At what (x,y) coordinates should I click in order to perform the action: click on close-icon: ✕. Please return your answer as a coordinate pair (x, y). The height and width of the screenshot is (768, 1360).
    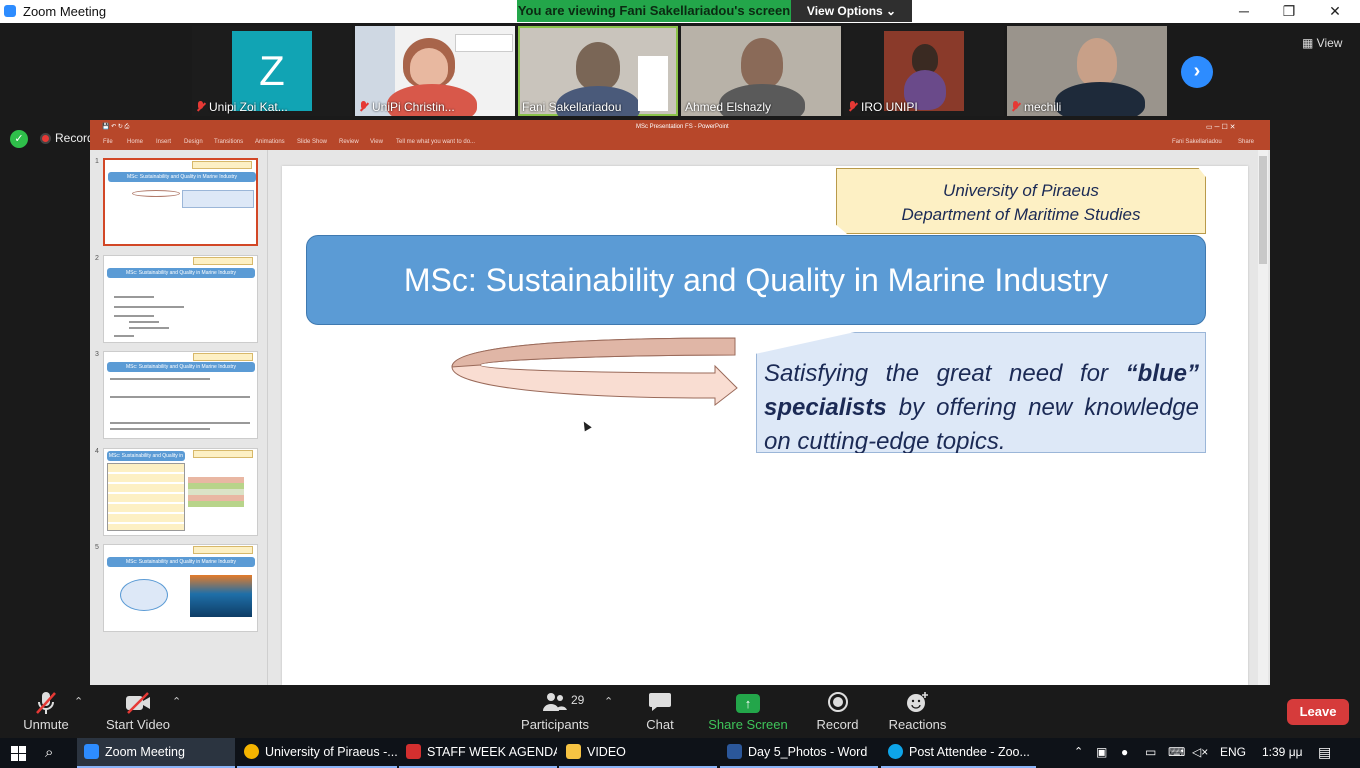
    Looking at the image, I should click on (1335, 11).